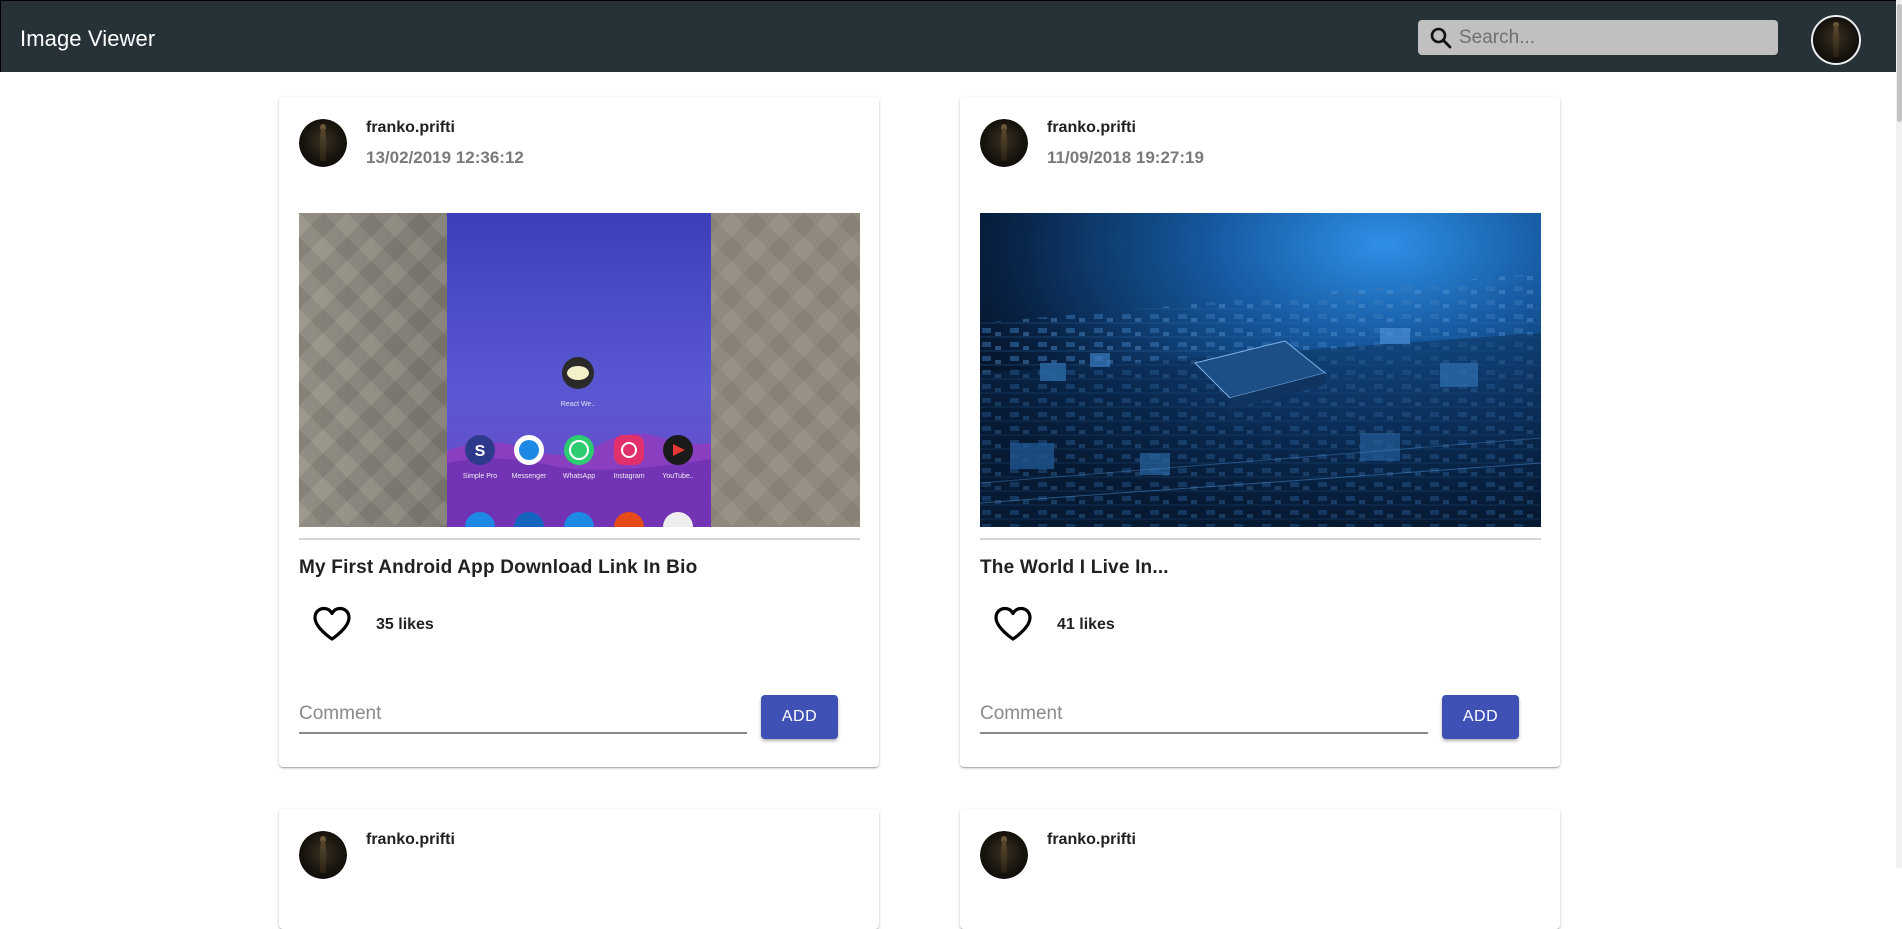 The width and height of the screenshot is (1902, 929). Describe the element at coordinates (1086, 624) in the screenshot. I see `like-count: 41 likes` at that location.